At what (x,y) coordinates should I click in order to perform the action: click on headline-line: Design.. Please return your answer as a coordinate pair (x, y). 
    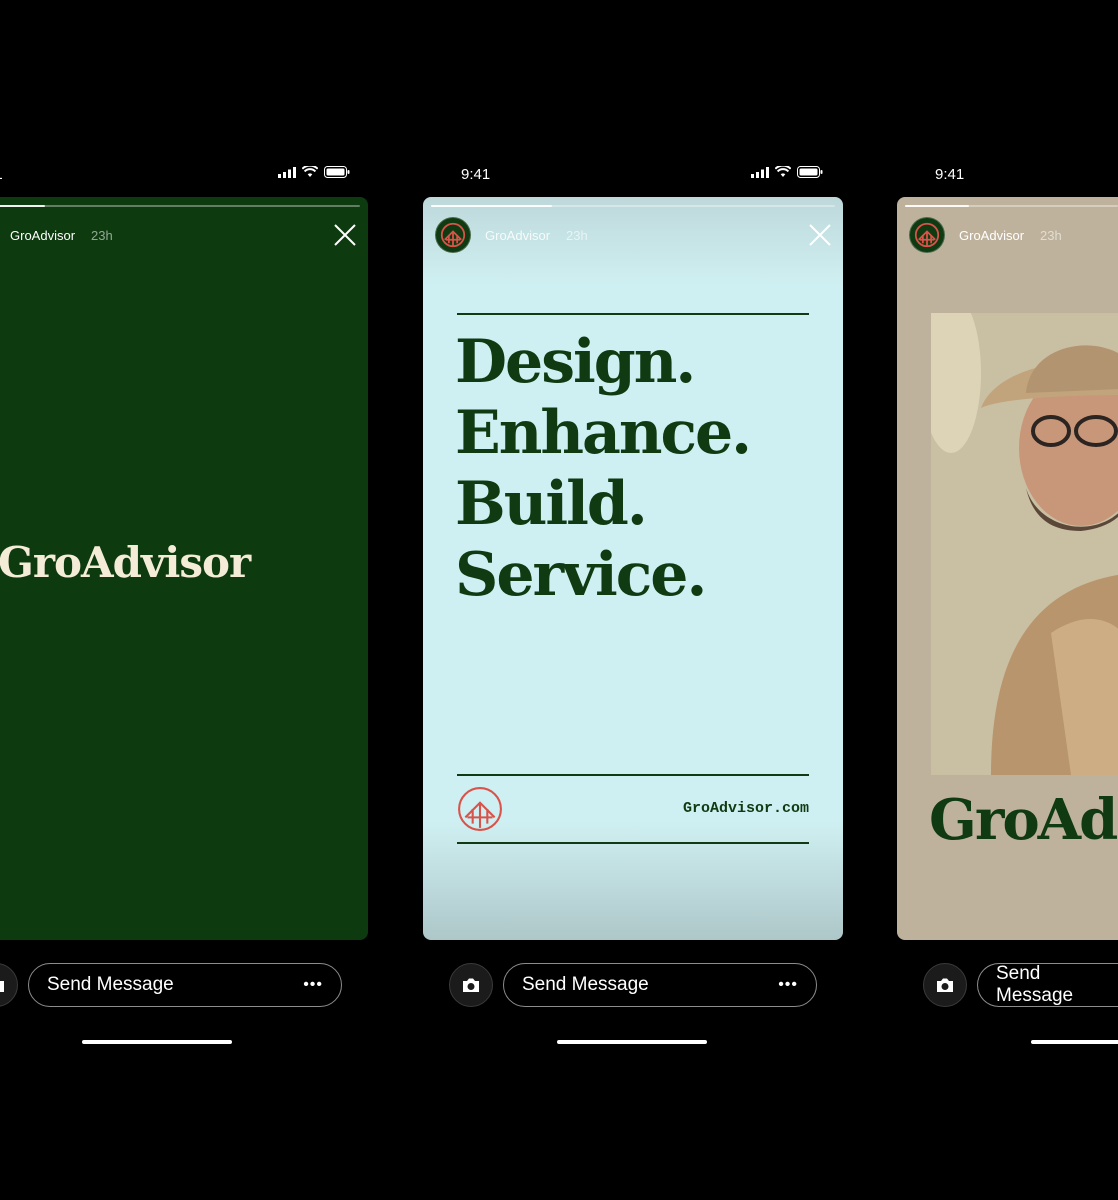
    Looking at the image, I should click on (575, 362).